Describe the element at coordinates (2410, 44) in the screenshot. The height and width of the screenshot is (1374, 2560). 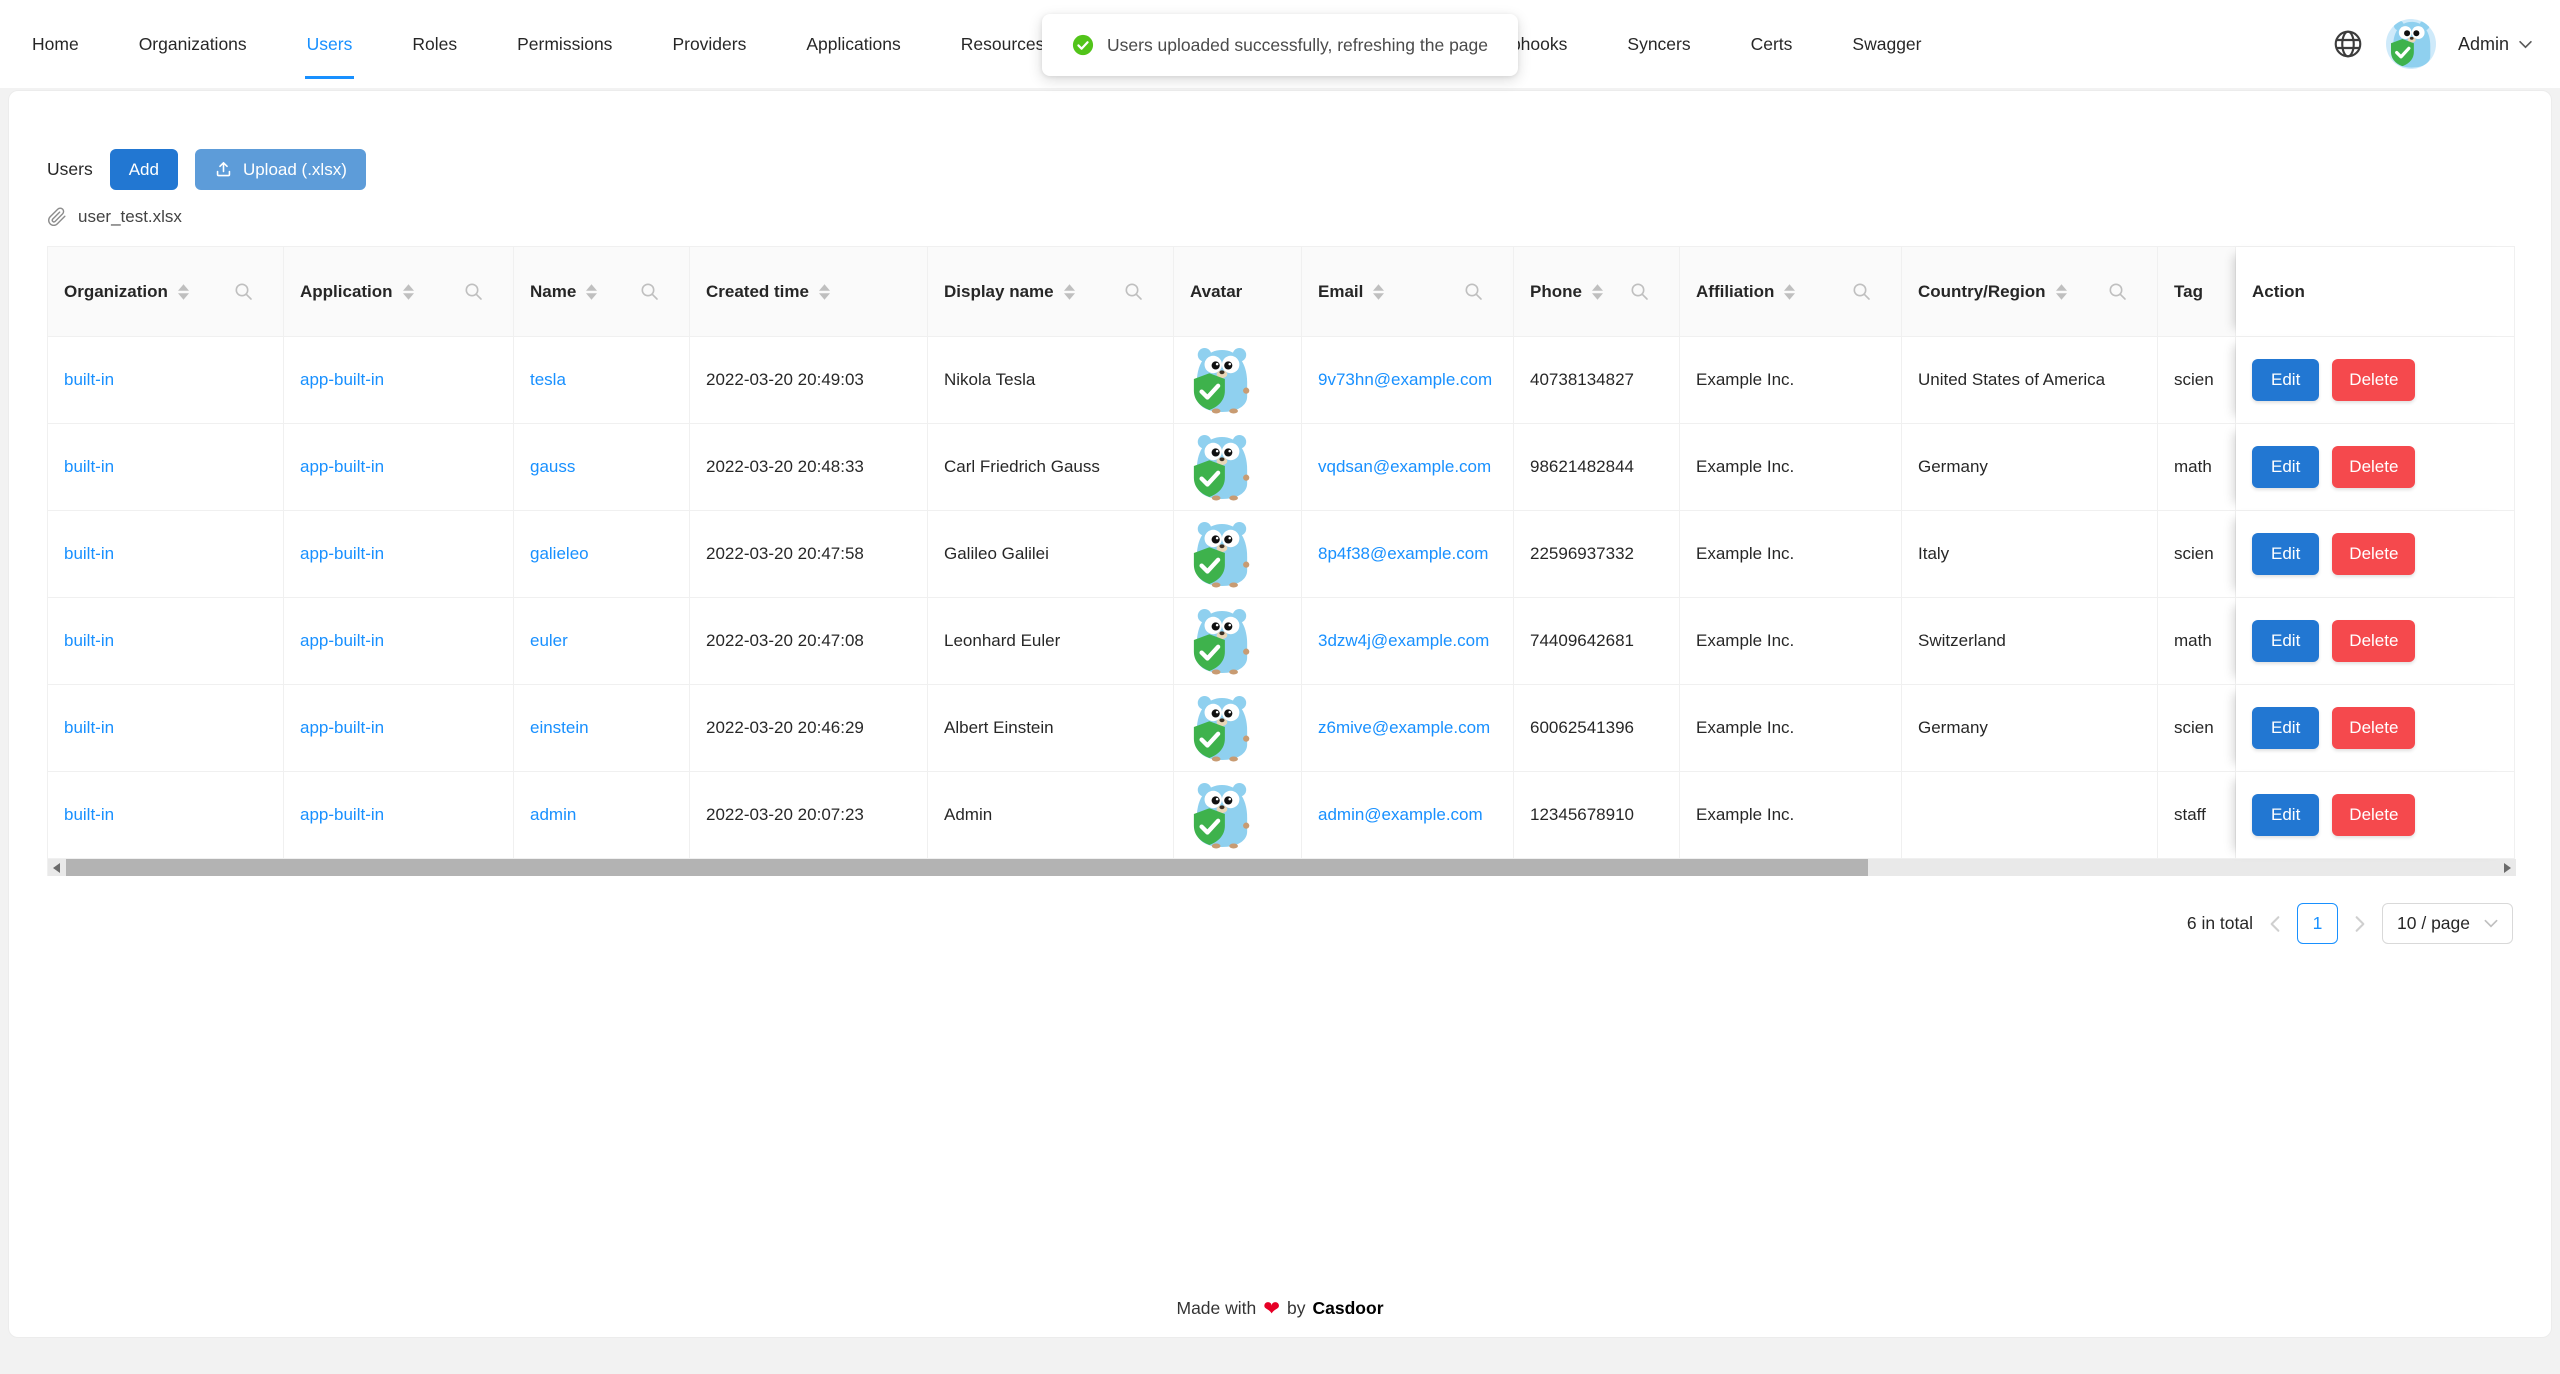
I see `avatar` at that location.